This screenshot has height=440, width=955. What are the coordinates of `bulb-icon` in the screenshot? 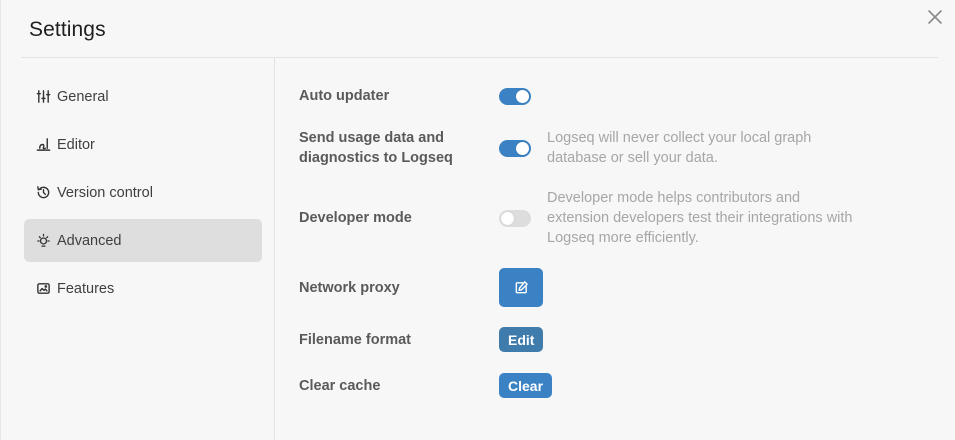 It's located at (43, 241).